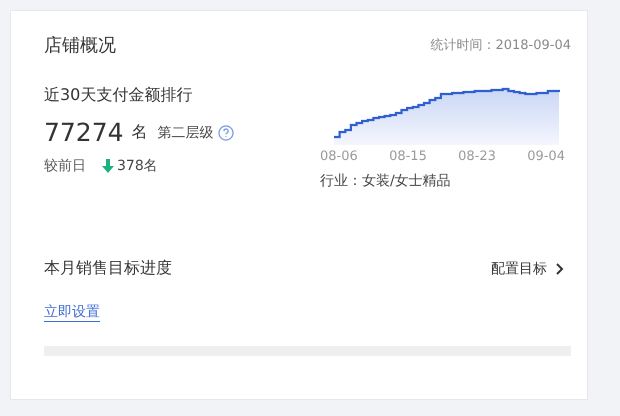 The image size is (620, 416). I want to click on down-arrow-icon, so click(108, 166).